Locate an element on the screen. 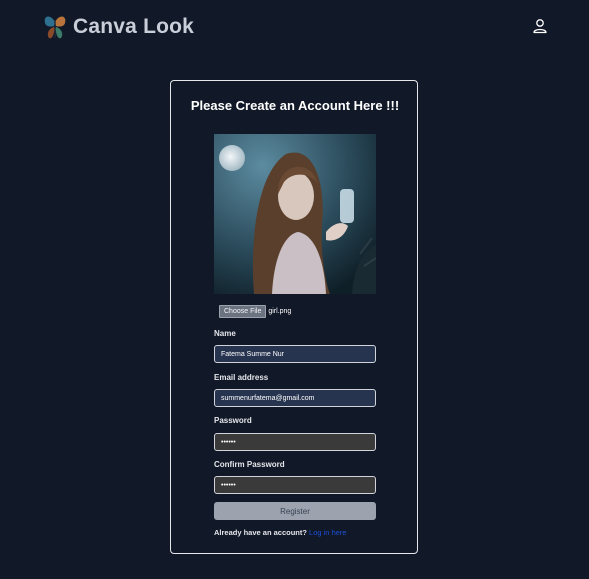 Image resolution: width=589 pixels, height=579 pixels. password-input: •••••• is located at coordinates (295, 442).